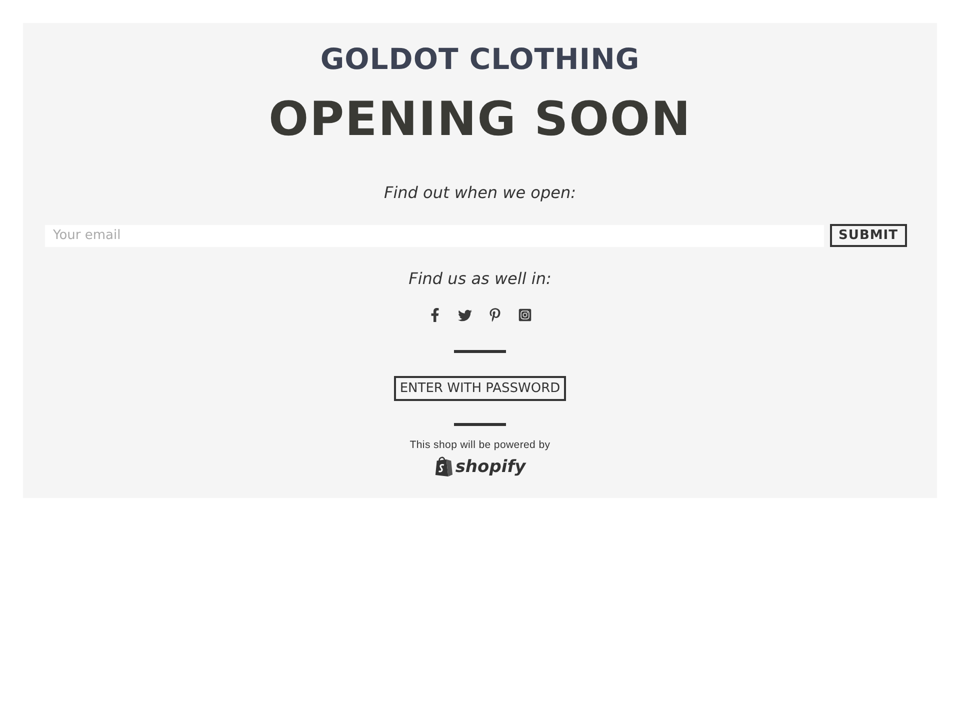 This screenshot has width=960, height=720. I want to click on email-field: Your email, so click(434, 235).